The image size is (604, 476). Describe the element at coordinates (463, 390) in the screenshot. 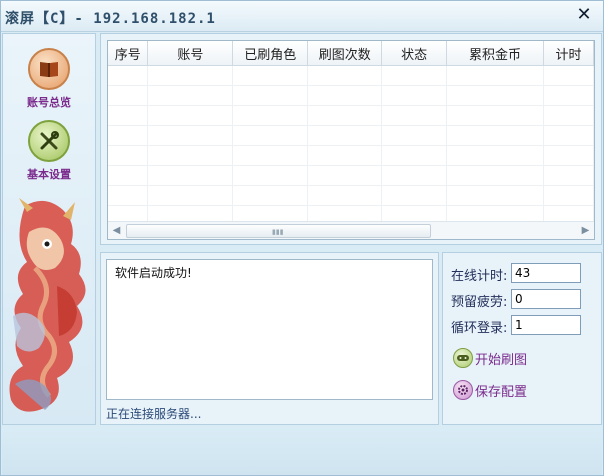

I see `gear-icon` at that location.